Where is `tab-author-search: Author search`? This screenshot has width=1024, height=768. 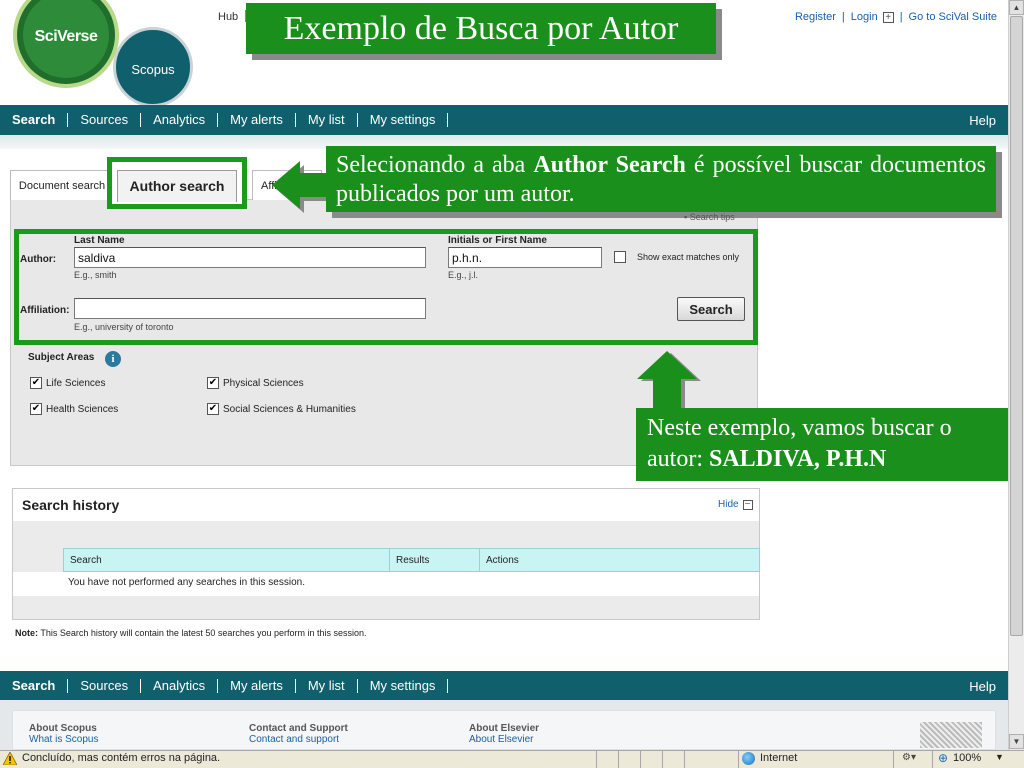 tab-author-search: Author search is located at coordinates (177, 183).